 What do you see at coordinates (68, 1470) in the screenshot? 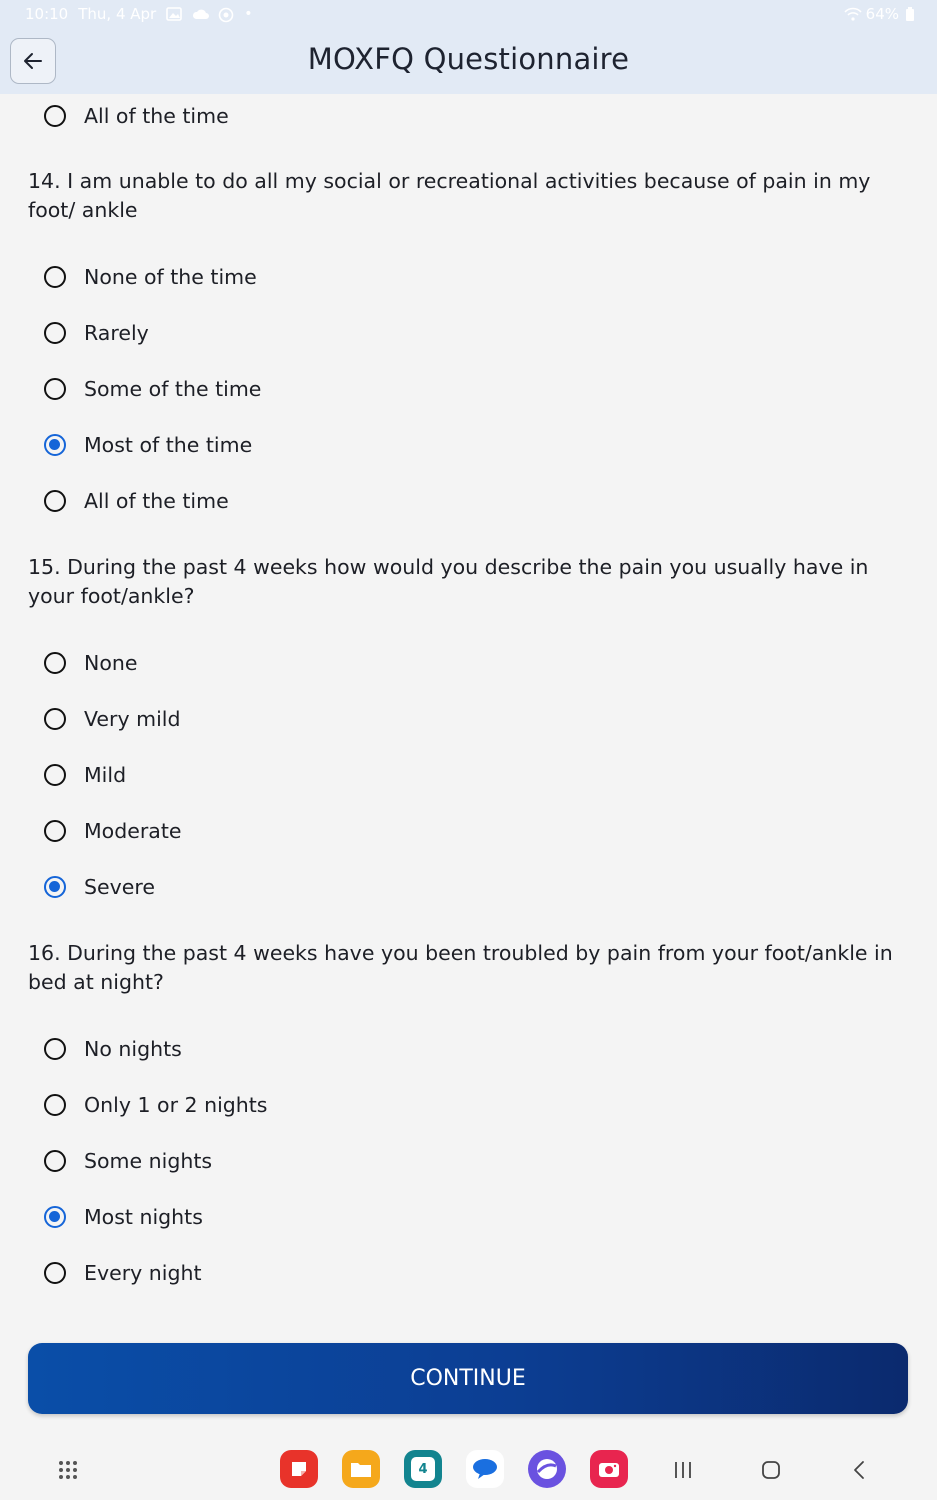
I see `app-drawer-icon` at bounding box center [68, 1470].